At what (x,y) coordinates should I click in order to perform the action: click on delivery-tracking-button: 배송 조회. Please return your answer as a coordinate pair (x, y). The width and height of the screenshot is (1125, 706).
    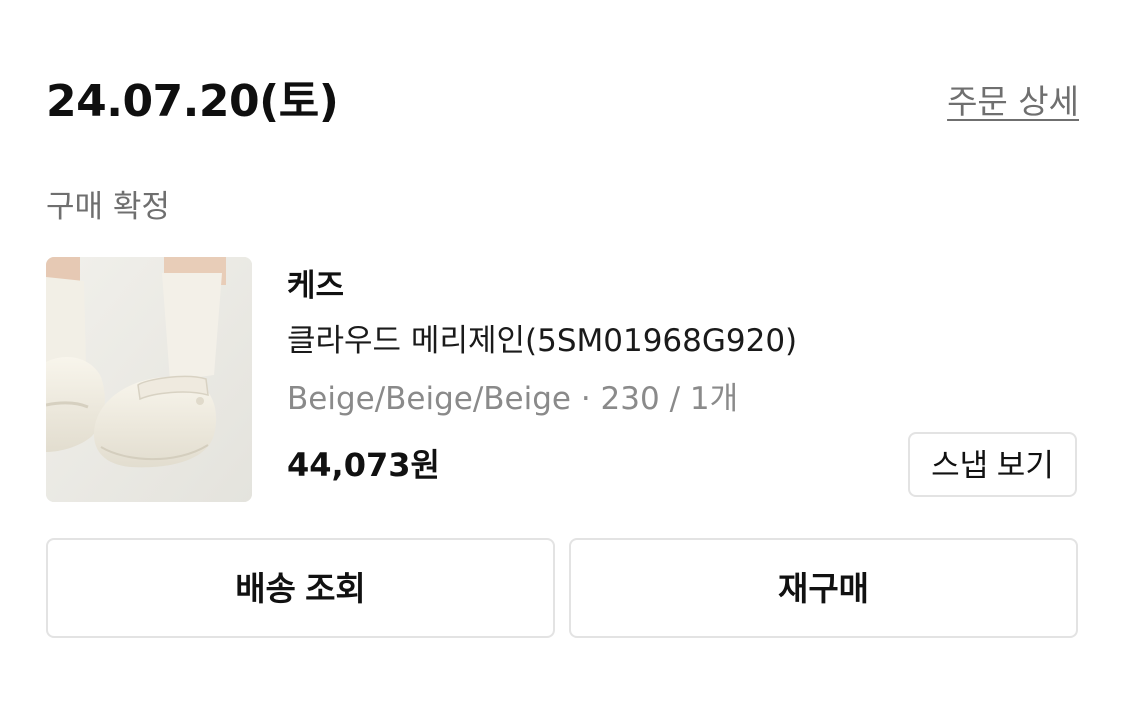
    Looking at the image, I should click on (300, 588).